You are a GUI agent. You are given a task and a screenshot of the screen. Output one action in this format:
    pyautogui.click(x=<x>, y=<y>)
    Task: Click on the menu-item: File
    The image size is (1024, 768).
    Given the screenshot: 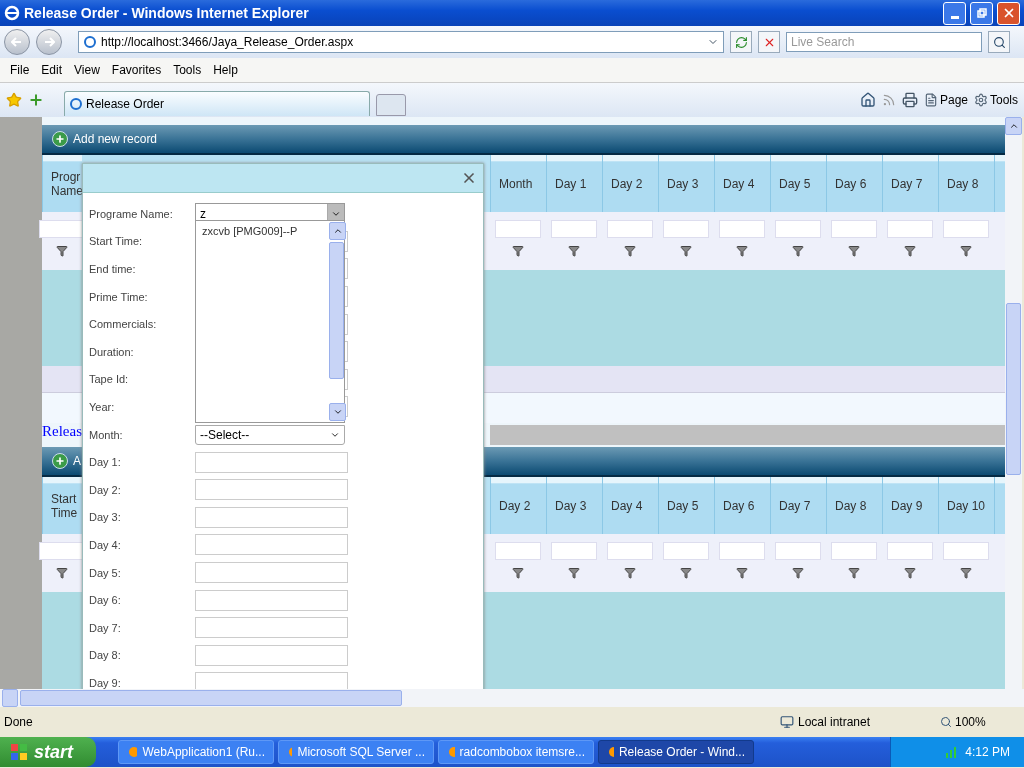 What is the action you would take?
    pyautogui.click(x=20, y=70)
    